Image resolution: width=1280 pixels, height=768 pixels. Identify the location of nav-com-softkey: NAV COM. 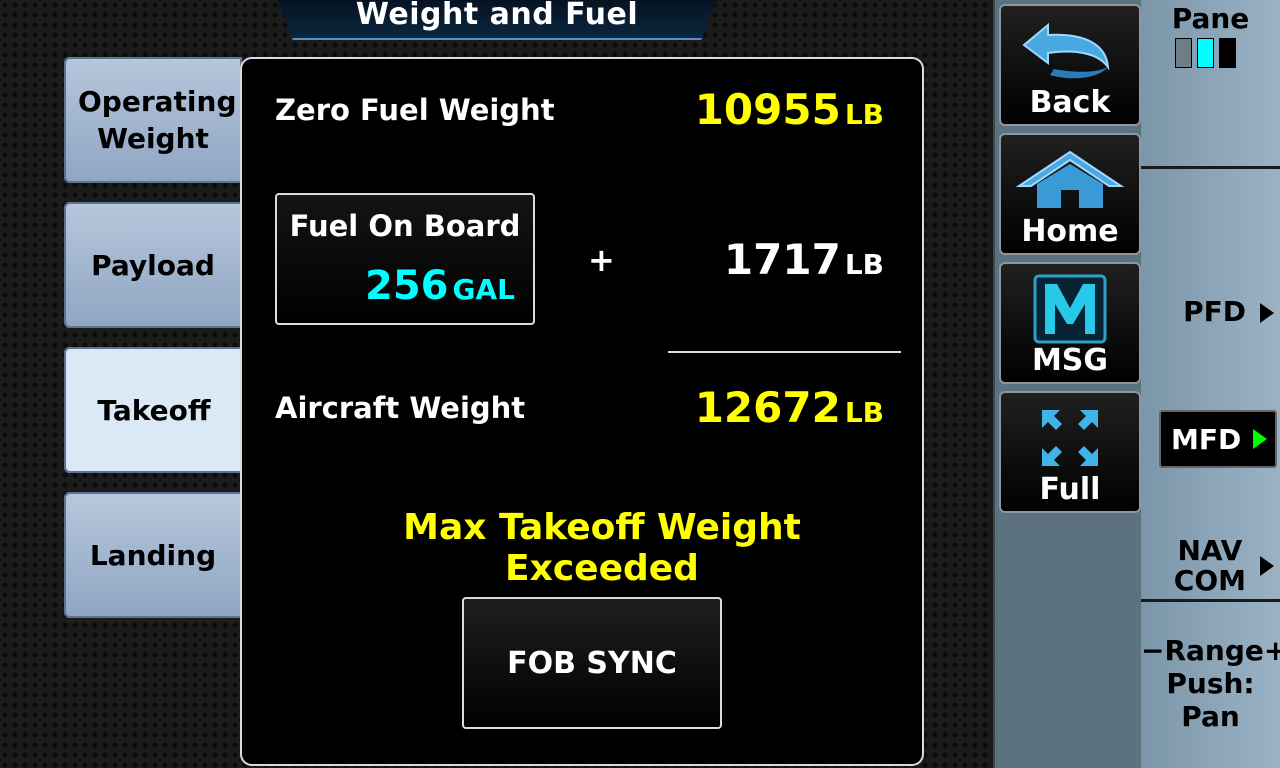
(1210, 566).